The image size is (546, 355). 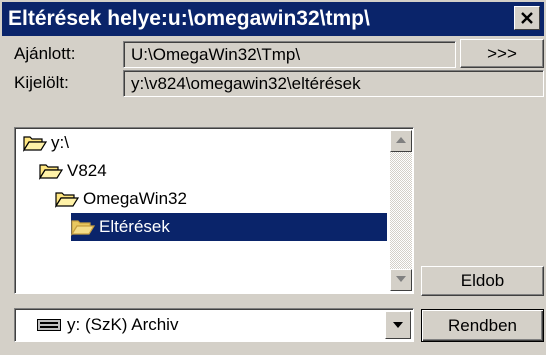 I want to click on drive-select: y: (SzK) Archiv, so click(x=214, y=325).